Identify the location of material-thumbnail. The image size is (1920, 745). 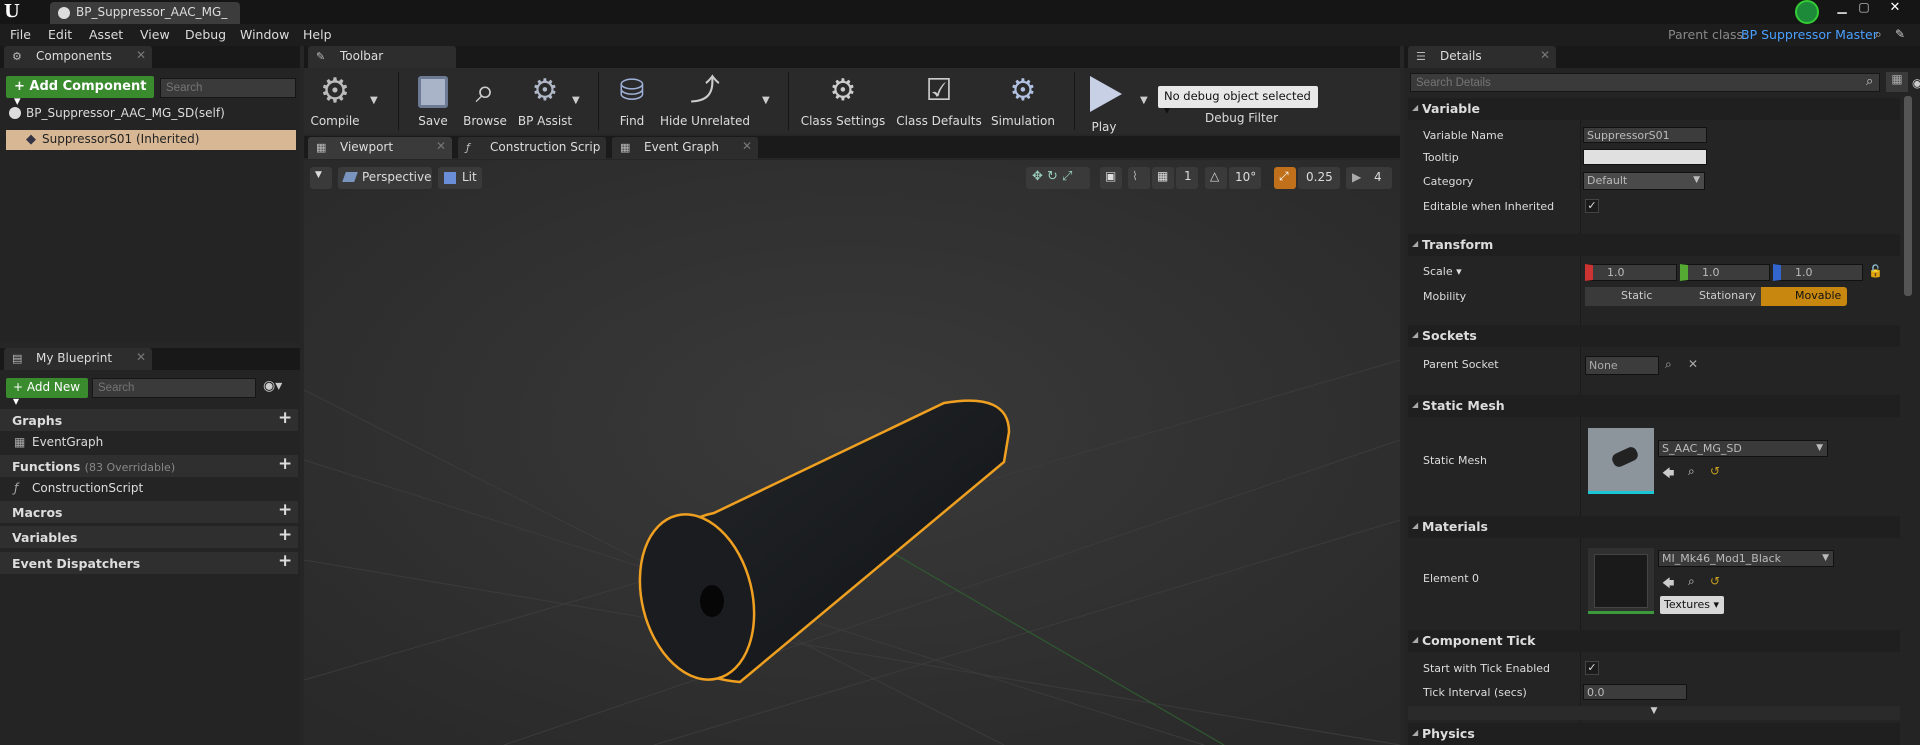
(1621, 581).